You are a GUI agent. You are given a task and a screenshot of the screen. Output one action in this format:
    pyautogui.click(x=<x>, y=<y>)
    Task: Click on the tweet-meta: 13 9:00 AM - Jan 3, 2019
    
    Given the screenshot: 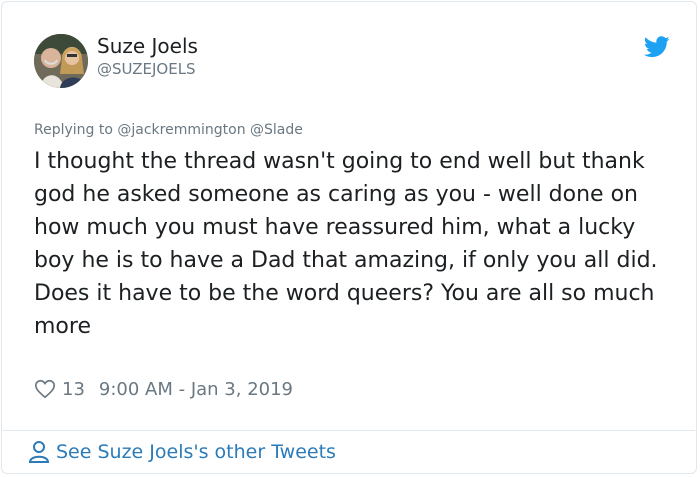 What is the action you would take?
    pyautogui.click(x=163, y=389)
    